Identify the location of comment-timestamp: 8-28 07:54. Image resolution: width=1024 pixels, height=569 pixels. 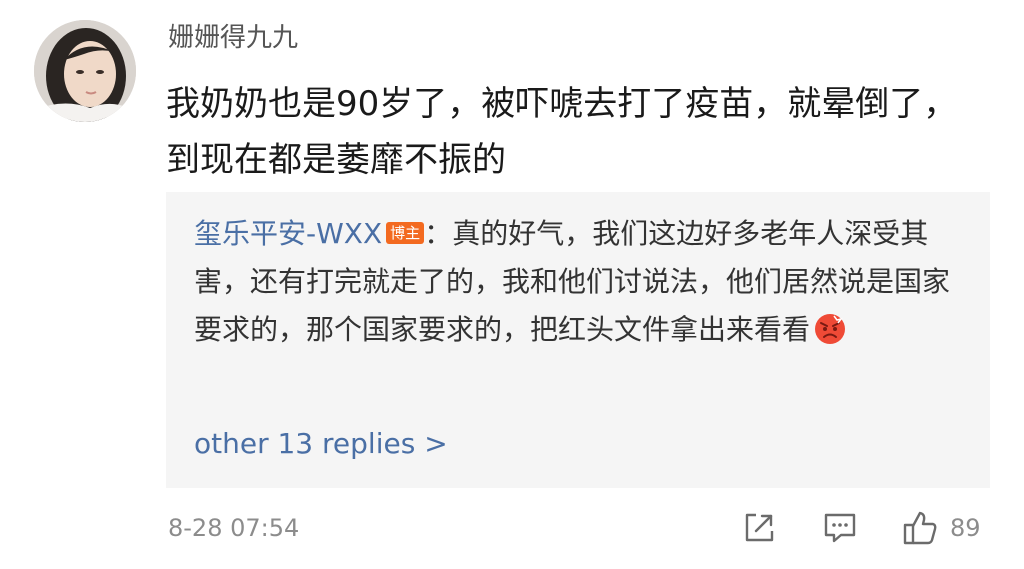
(234, 528).